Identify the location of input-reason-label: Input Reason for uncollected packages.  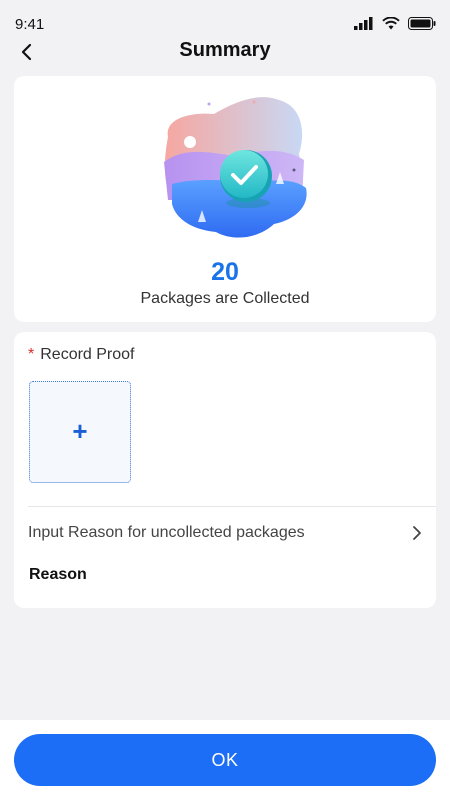
(166, 532).